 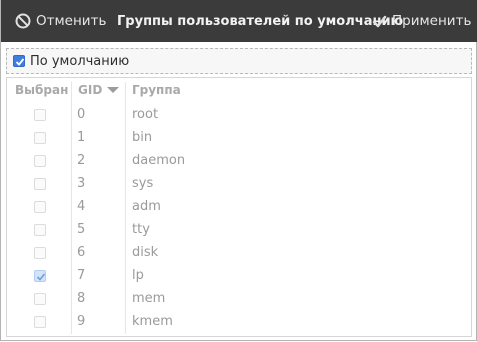 I want to click on cancel-button: Отменить, so click(x=60, y=21).